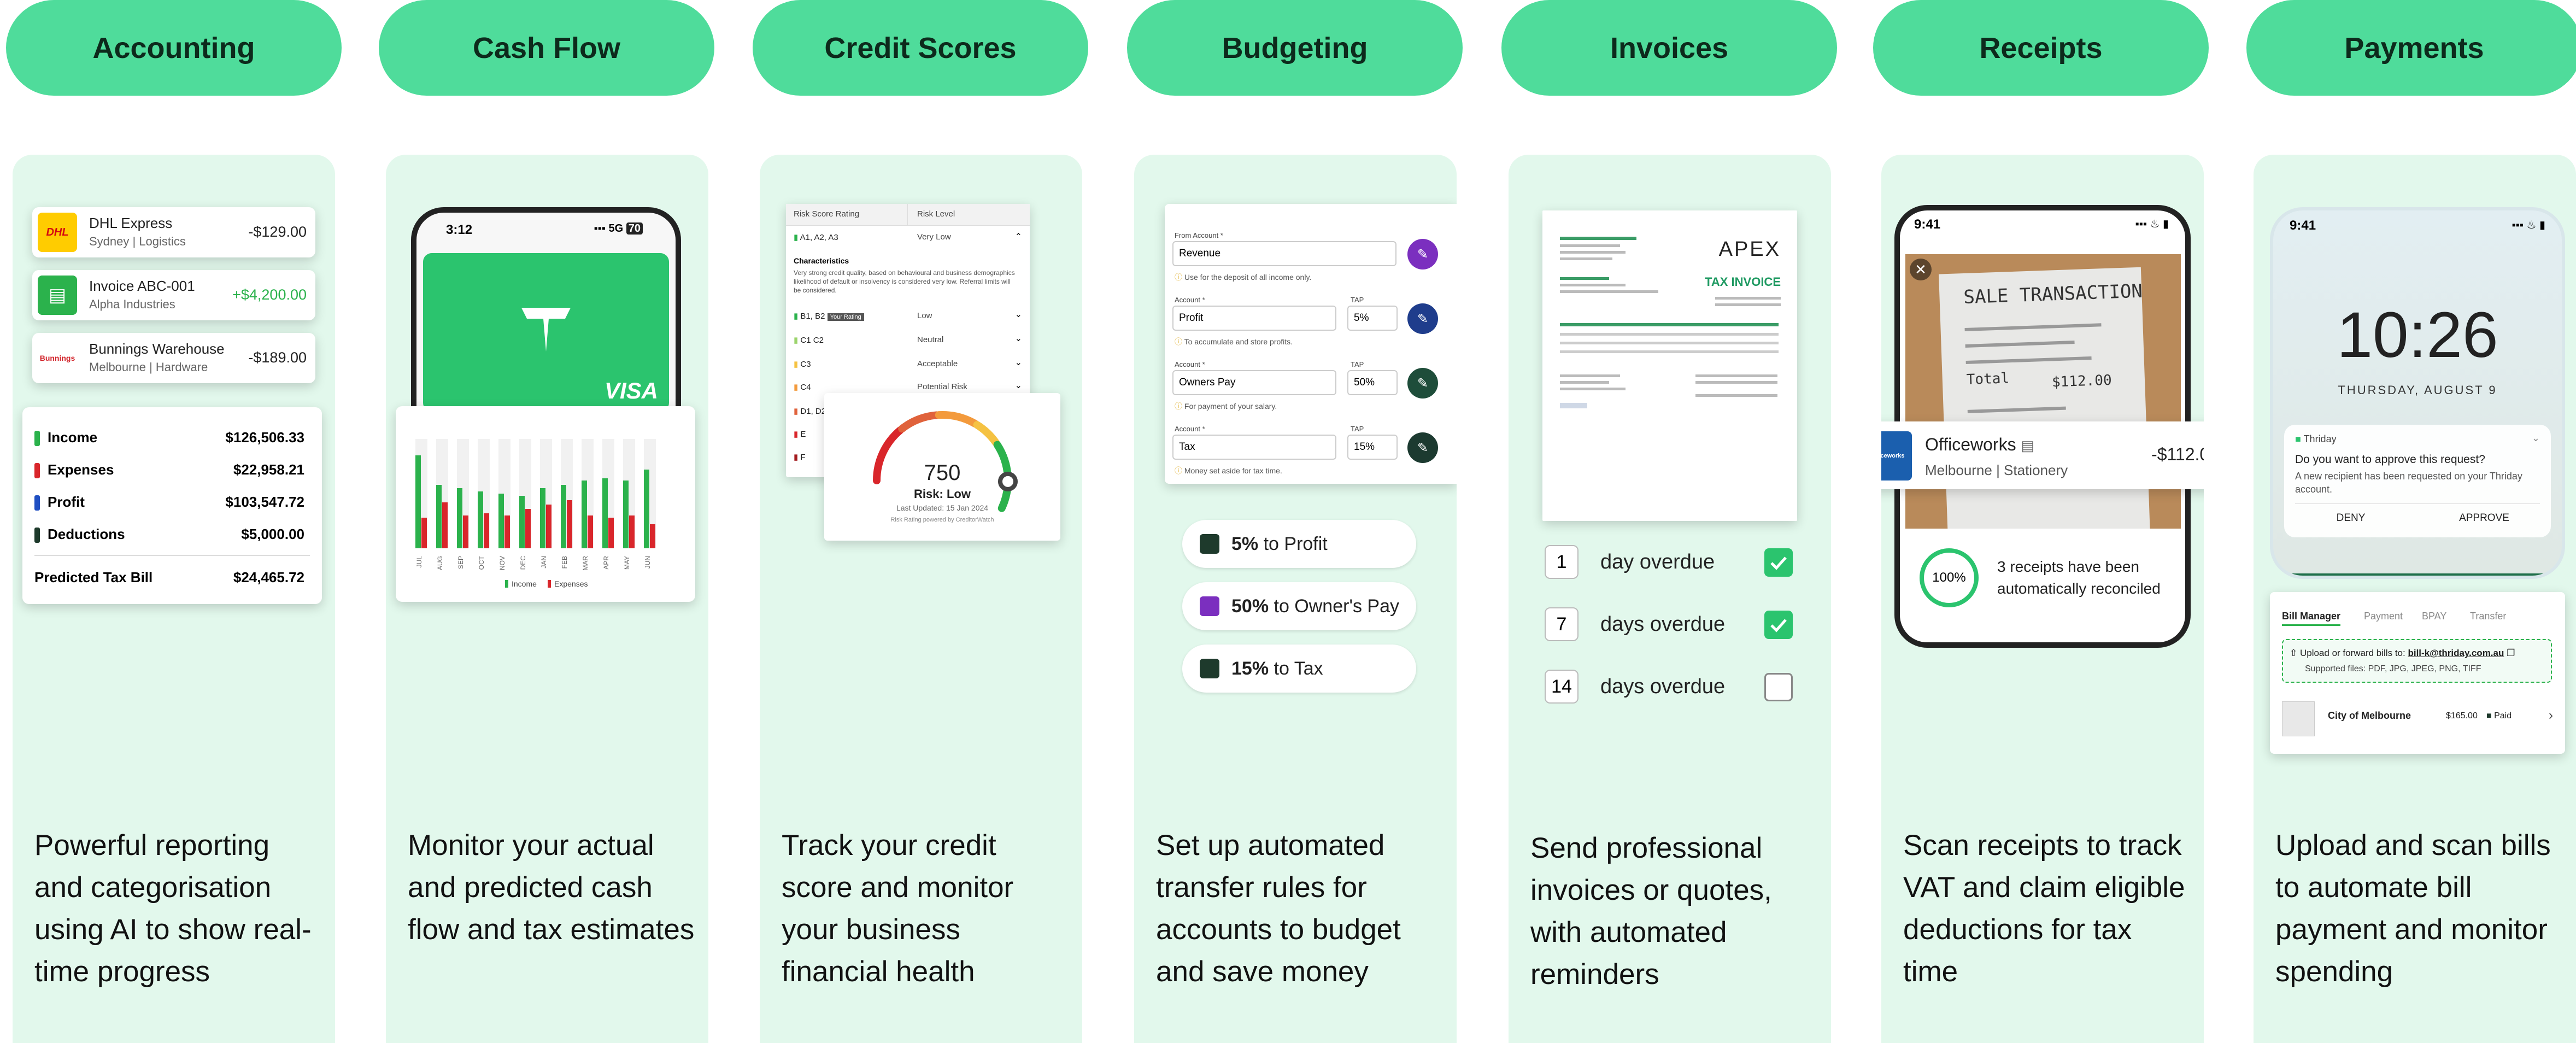  Describe the element at coordinates (2383, 616) in the screenshot. I see `tab-payment: Payment` at that location.